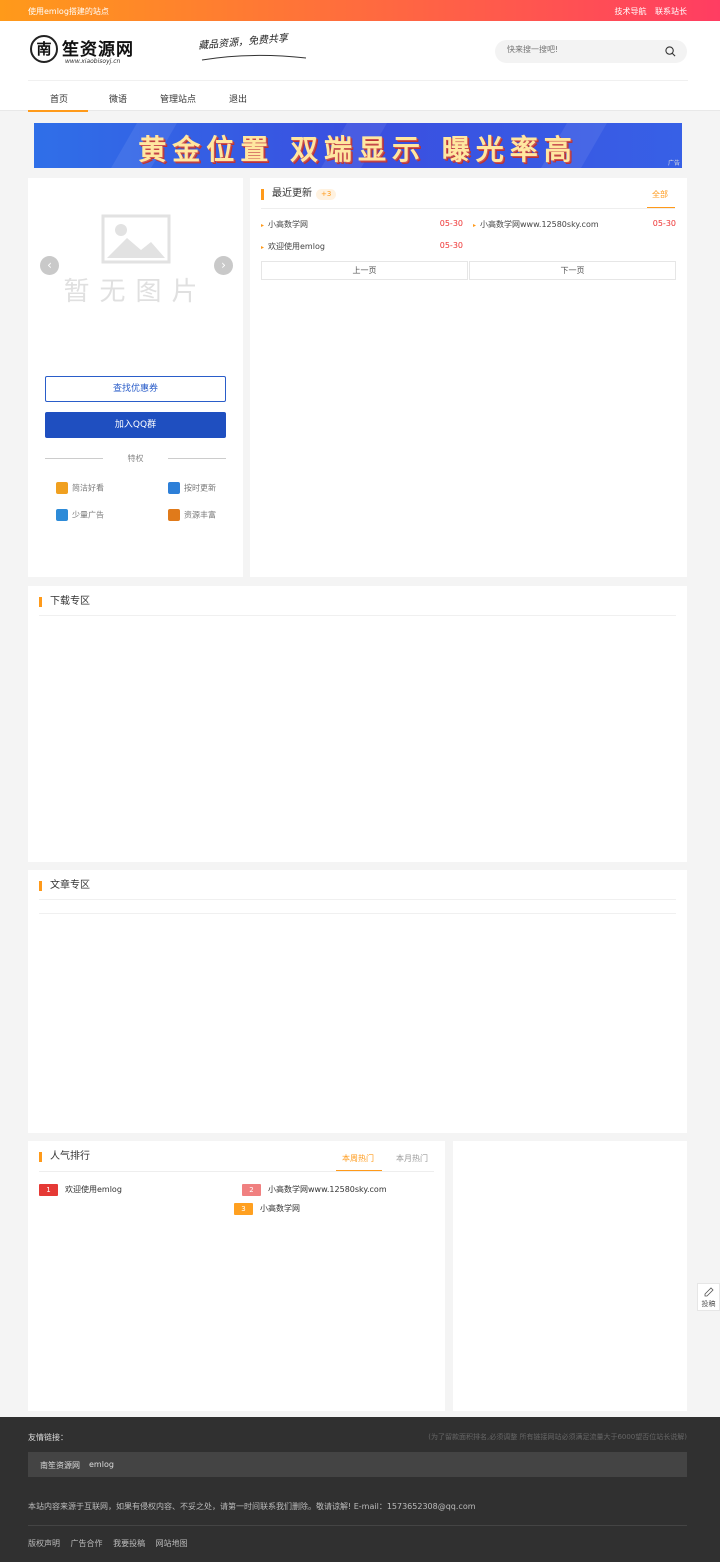 Image resolution: width=720 pixels, height=1562 pixels. I want to click on friend-link: 南笙资源网, so click(60, 1465).